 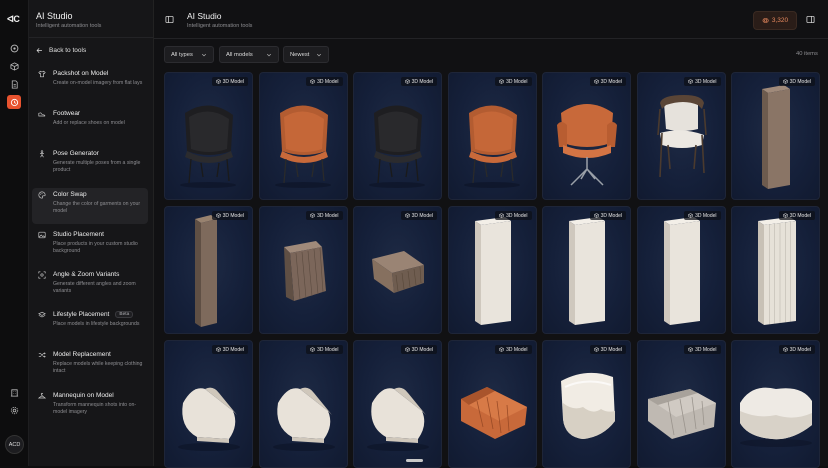 What do you see at coordinates (14, 48) in the screenshot?
I see `home-icon` at bounding box center [14, 48].